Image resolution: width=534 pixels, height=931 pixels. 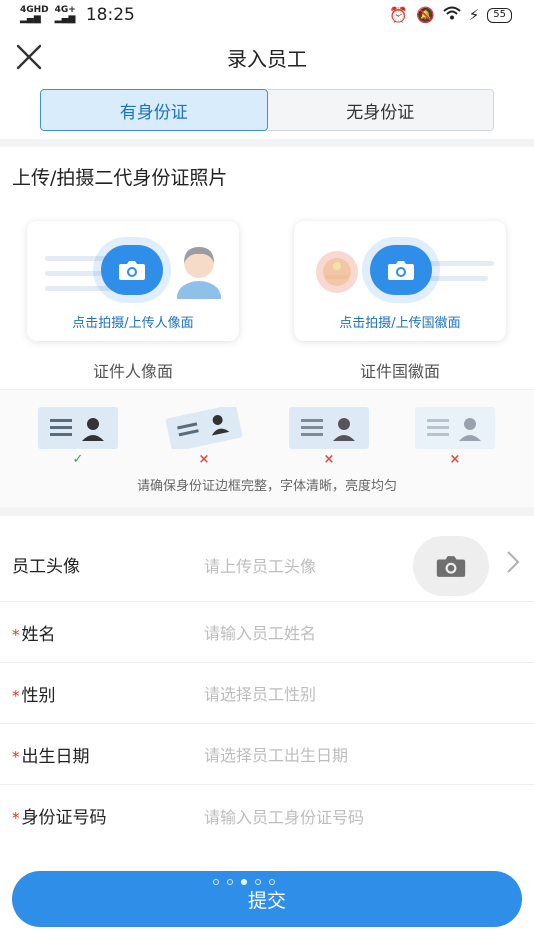 What do you see at coordinates (266, 486) in the screenshot?
I see `tip-text: 请确保身份证边框完整，字体清晰，亮度均匀` at bounding box center [266, 486].